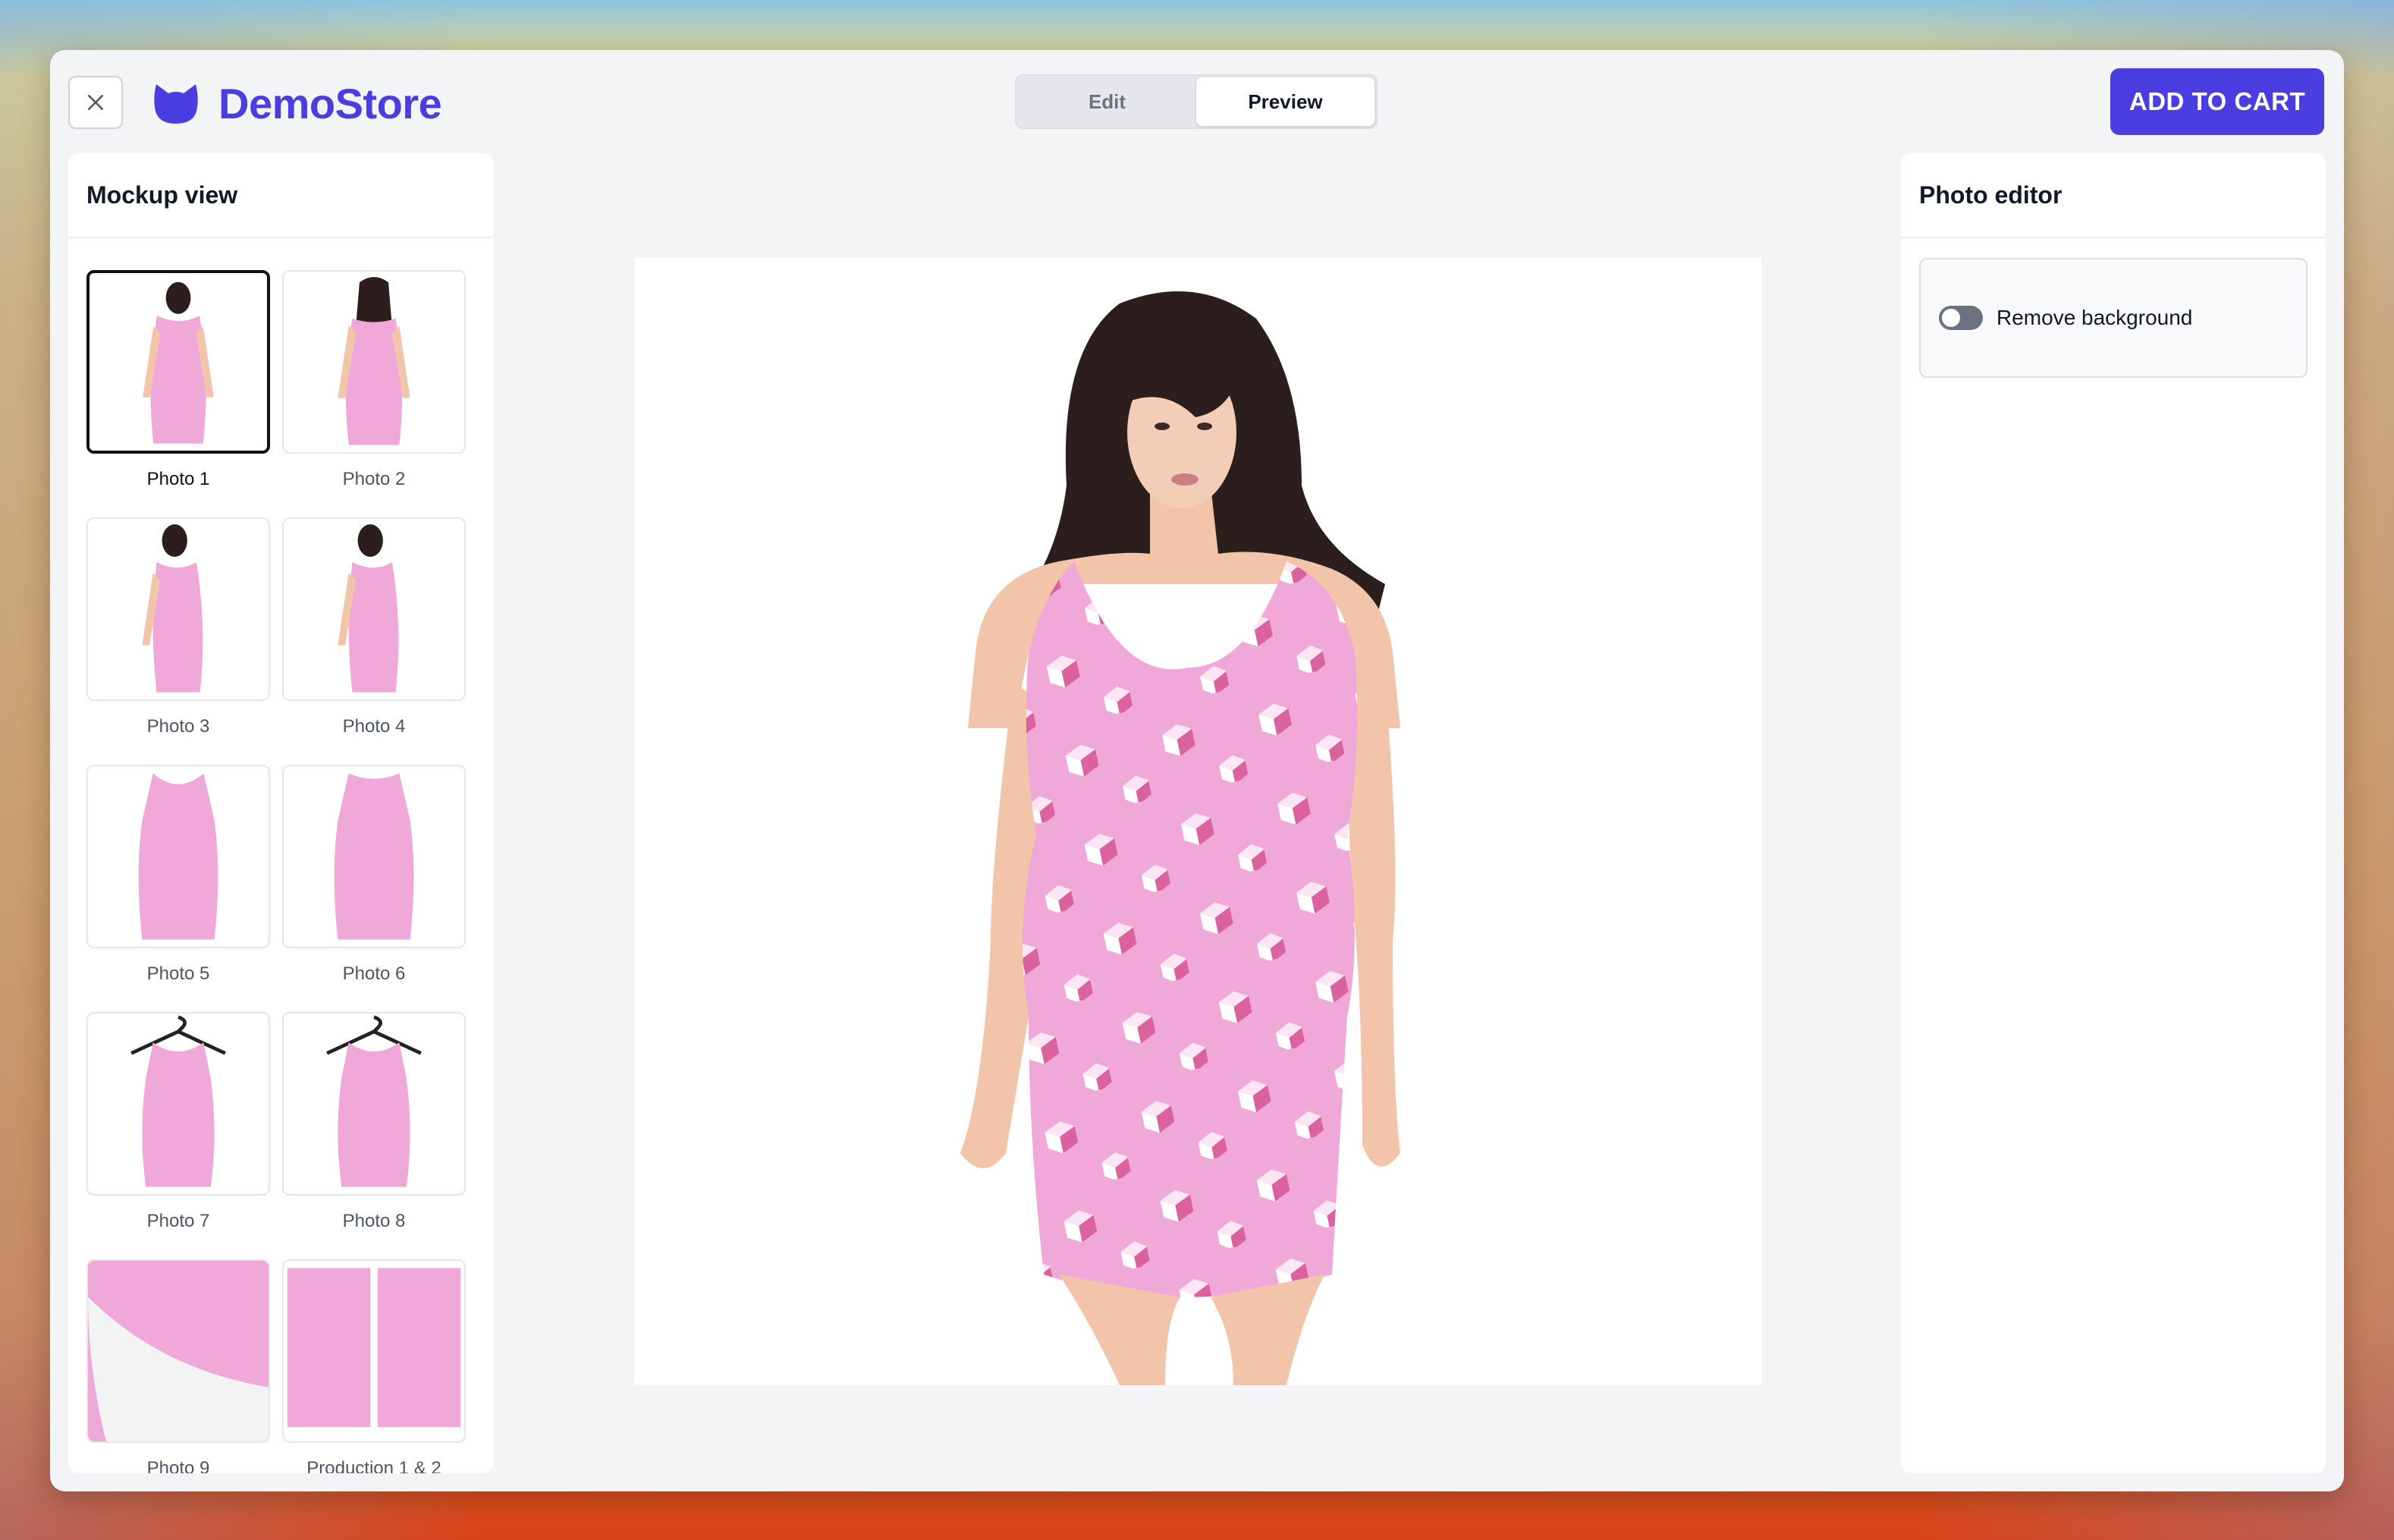  I want to click on mockup-thumbnail: Photo 5, so click(178, 875).